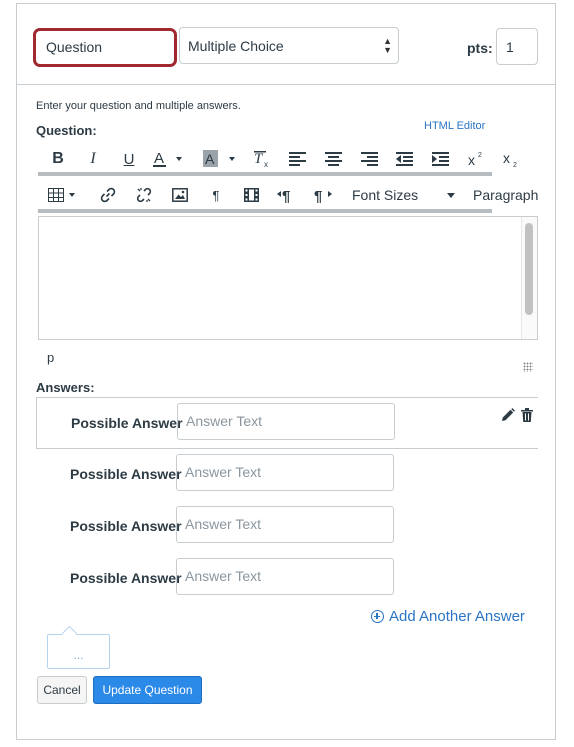 Image resolution: width=574 pixels, height=747 pixels. I want to click on question-label: Question:, so click(66, 130).